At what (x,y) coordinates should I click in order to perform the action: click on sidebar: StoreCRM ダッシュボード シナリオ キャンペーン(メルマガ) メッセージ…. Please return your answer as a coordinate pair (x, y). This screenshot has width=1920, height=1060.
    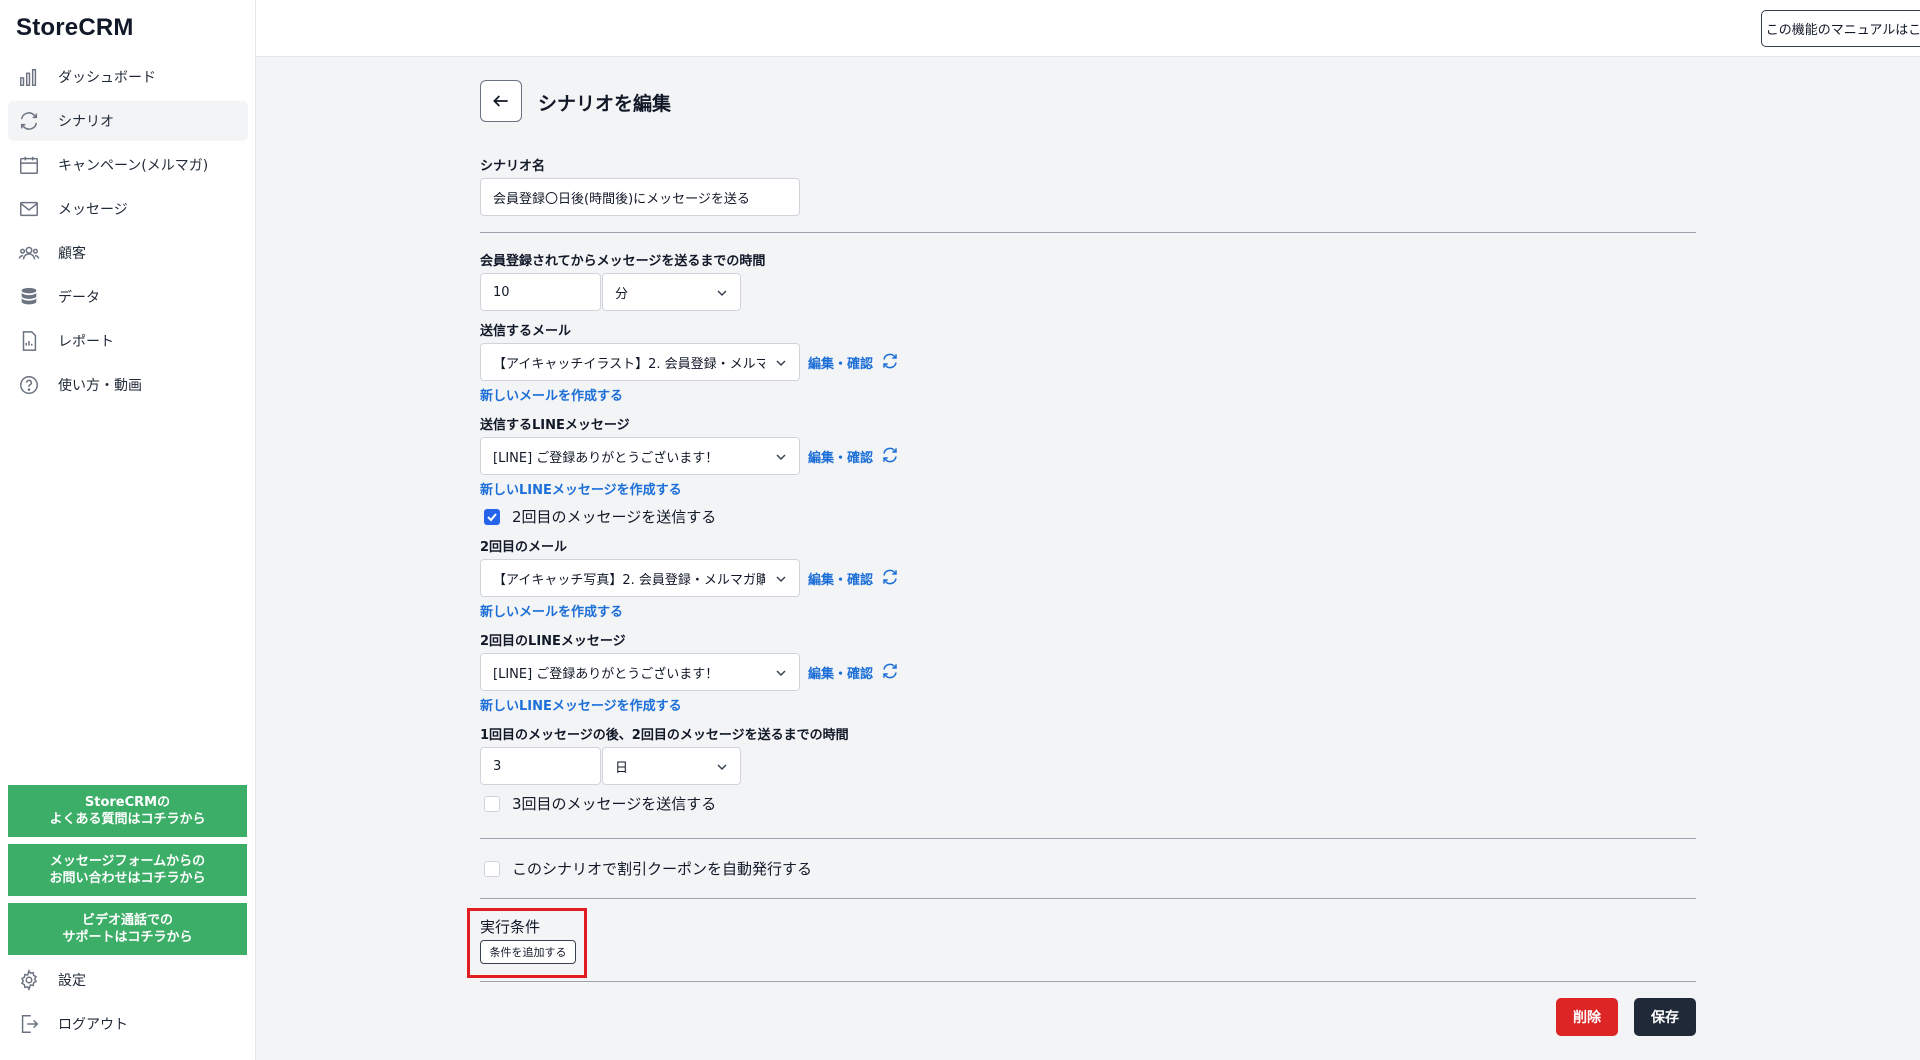
    Looking at the image, I should click on (128, 530).